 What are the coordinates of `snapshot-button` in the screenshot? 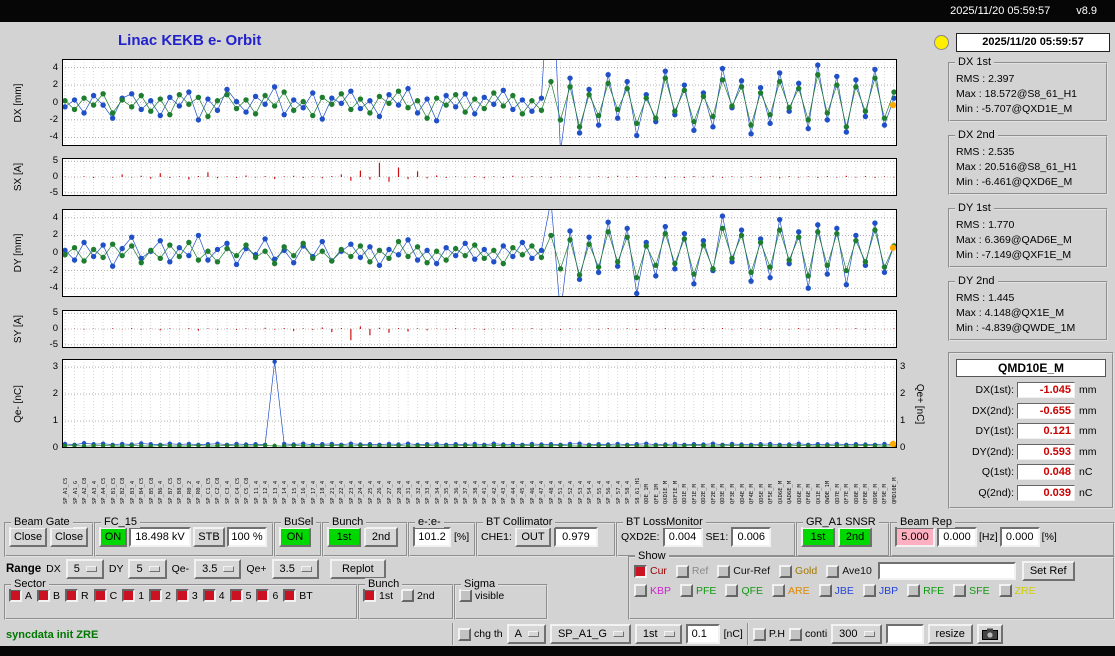 It's located at (989, 634).